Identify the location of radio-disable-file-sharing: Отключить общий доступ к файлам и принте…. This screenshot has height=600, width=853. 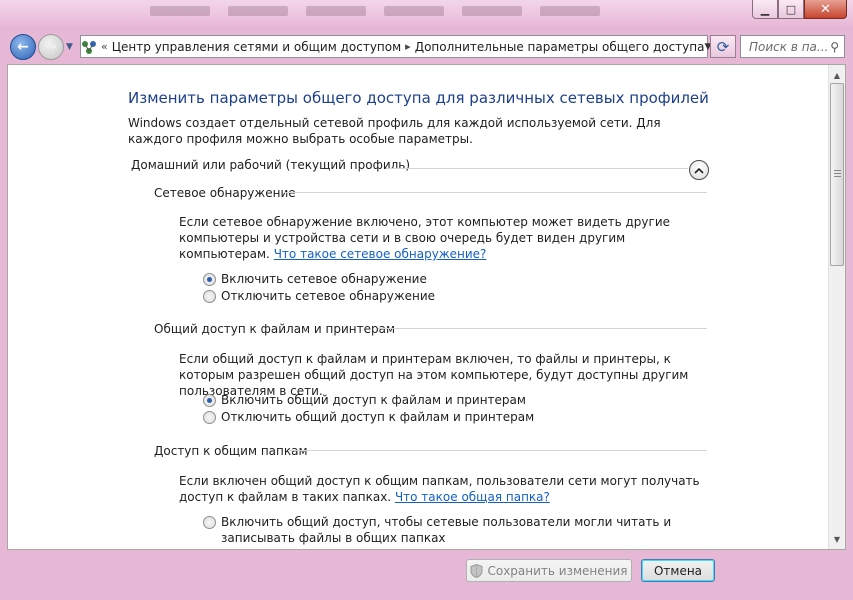
(368, 417).